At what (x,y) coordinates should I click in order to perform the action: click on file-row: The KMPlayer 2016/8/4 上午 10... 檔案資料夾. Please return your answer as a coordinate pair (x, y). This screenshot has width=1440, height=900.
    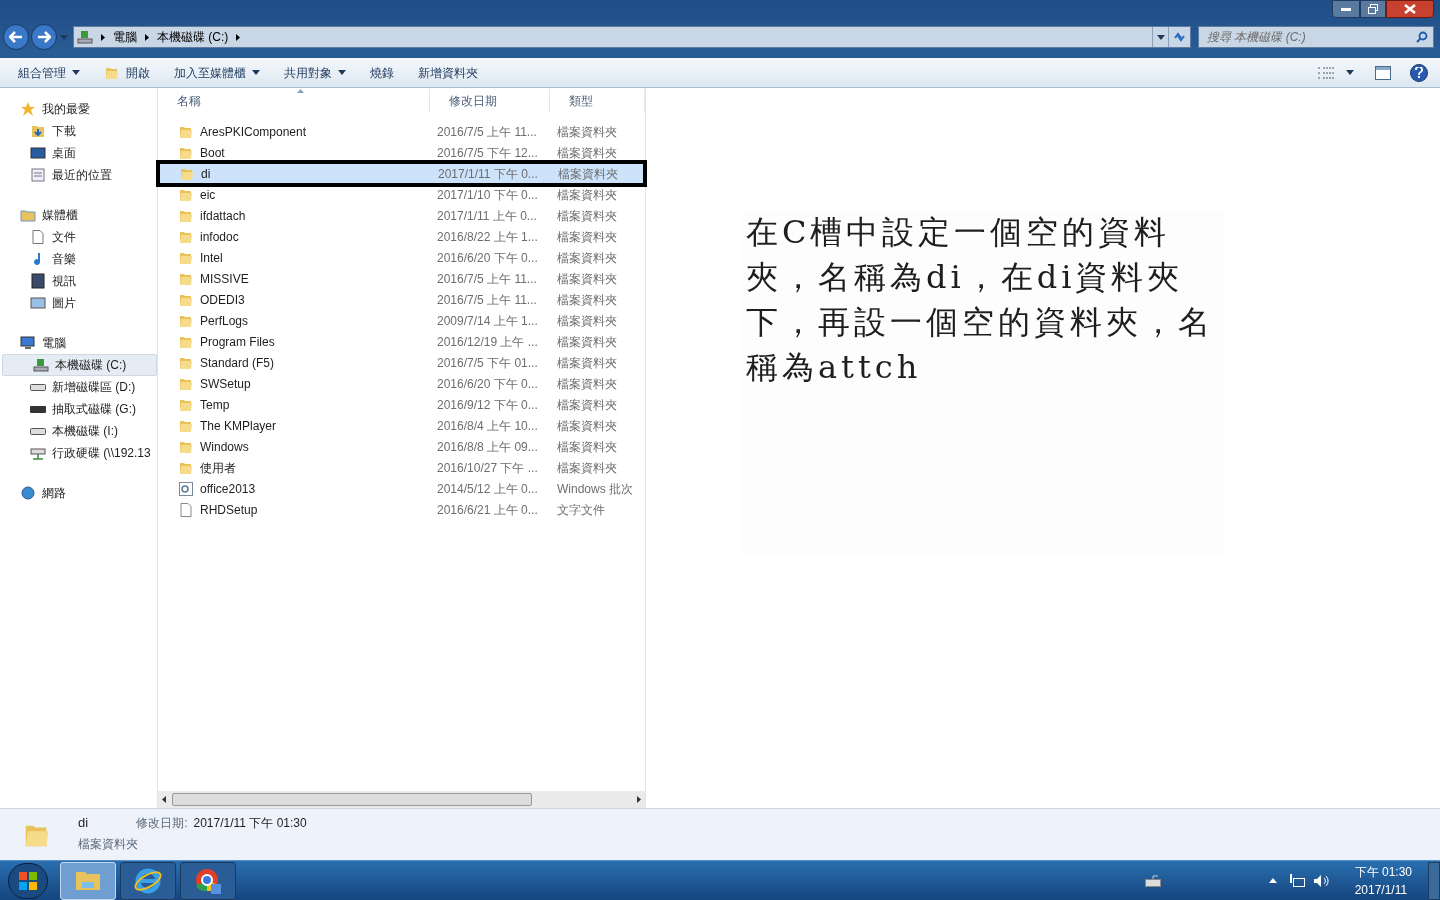
    Looking at the image, I should click on (401, 425).